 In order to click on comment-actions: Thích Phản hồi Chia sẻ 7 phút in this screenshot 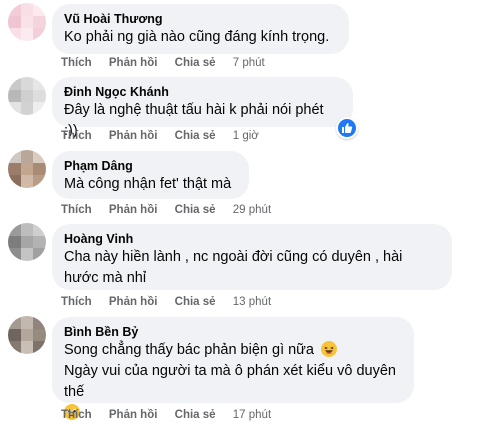, I will do `click(163, 63)`.